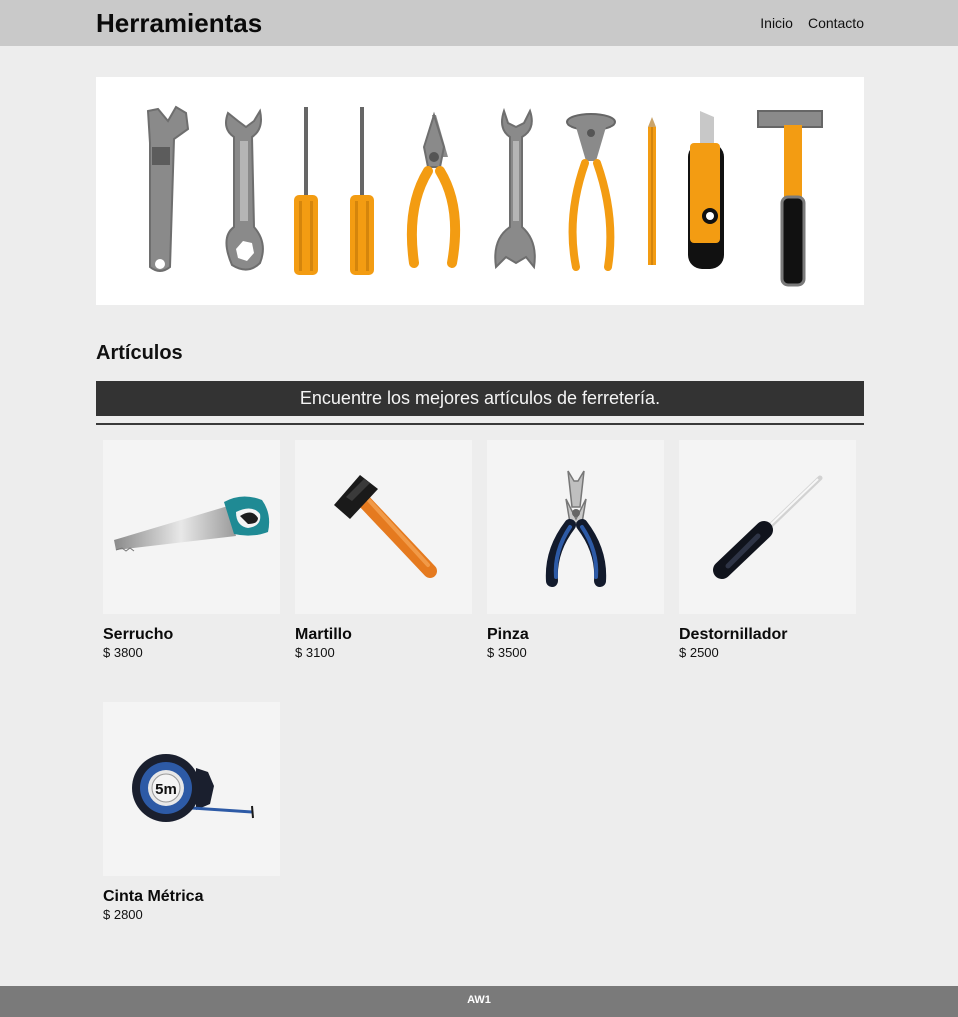  I want to click on footer: AW1, so click(479, 1001).